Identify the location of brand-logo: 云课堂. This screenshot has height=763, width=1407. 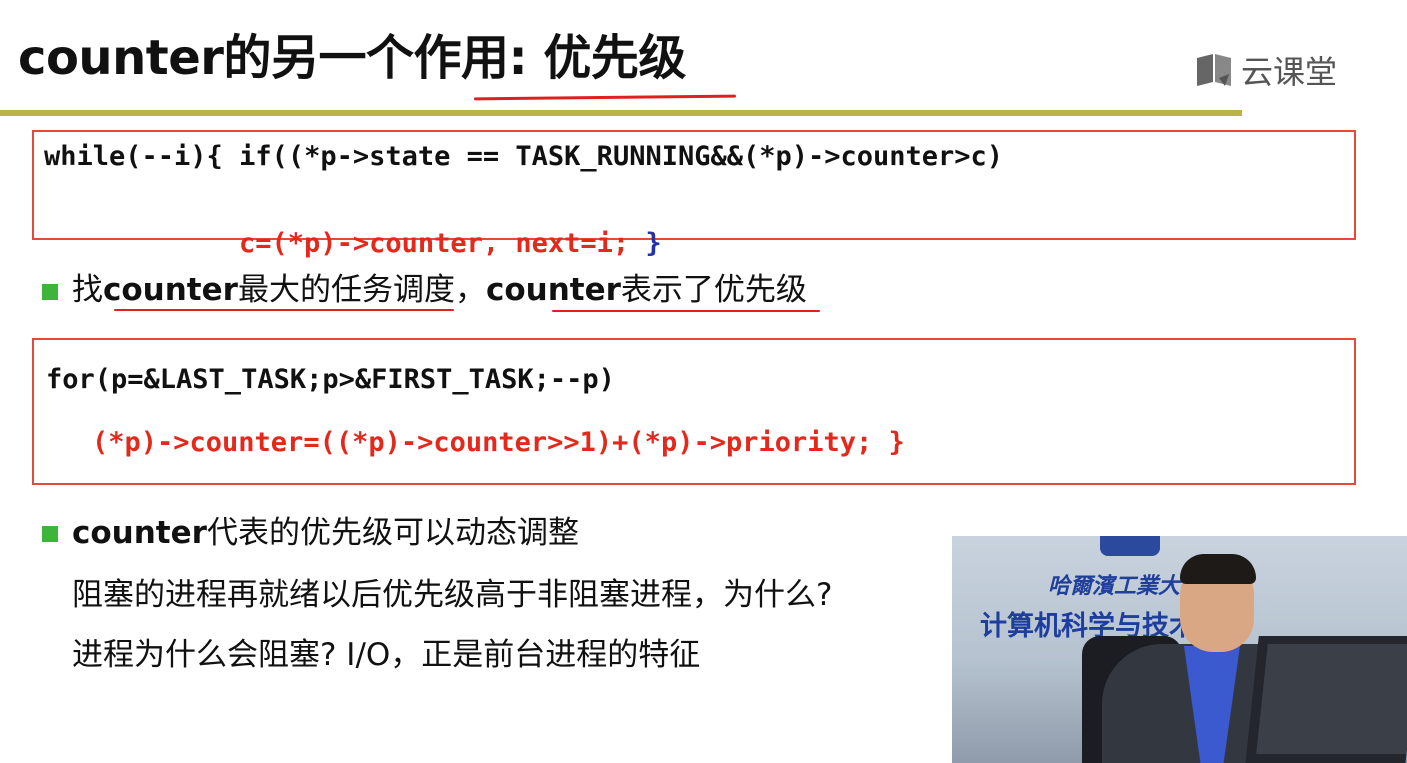
(1266, 70).